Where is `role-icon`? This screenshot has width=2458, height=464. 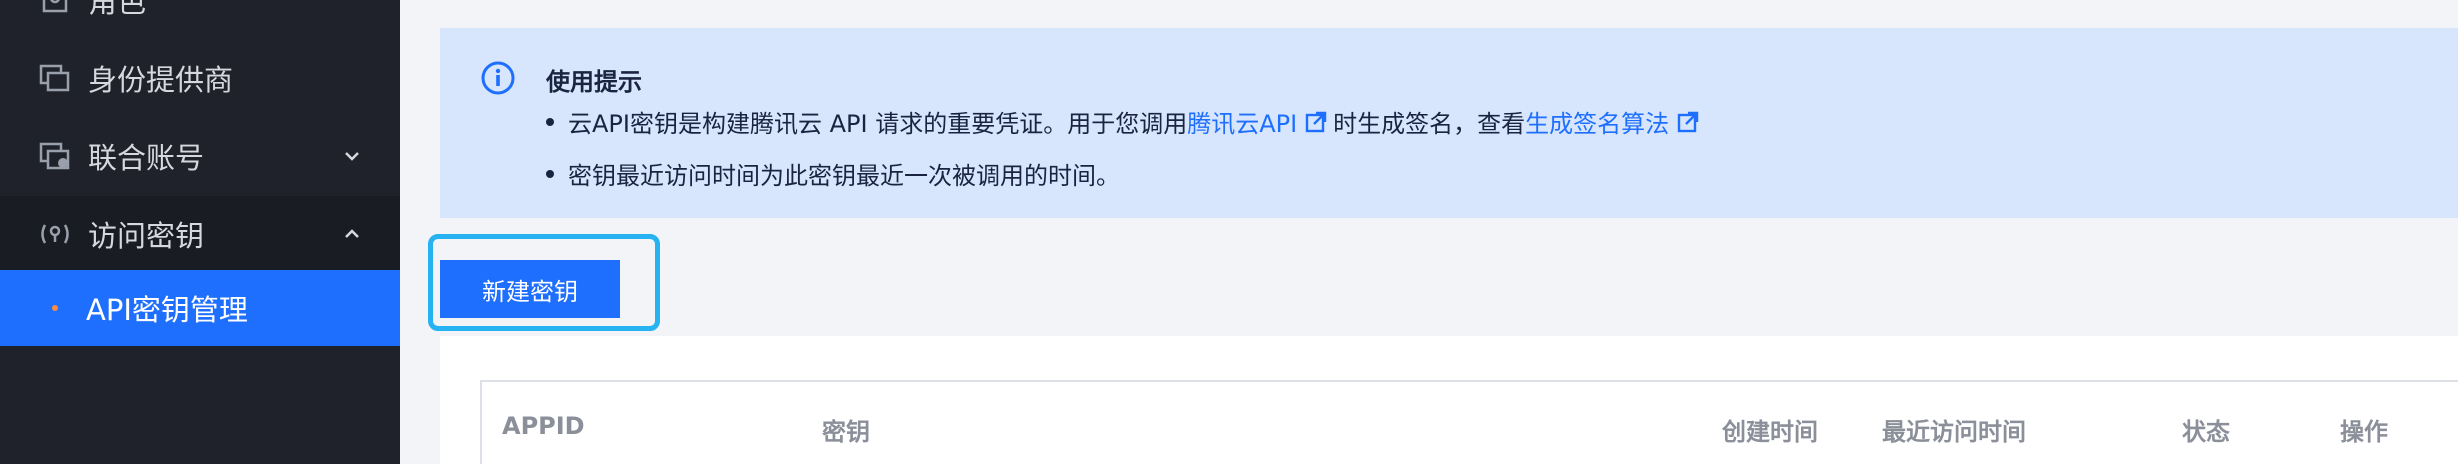
role-icon is located at coordinates (55, 8).